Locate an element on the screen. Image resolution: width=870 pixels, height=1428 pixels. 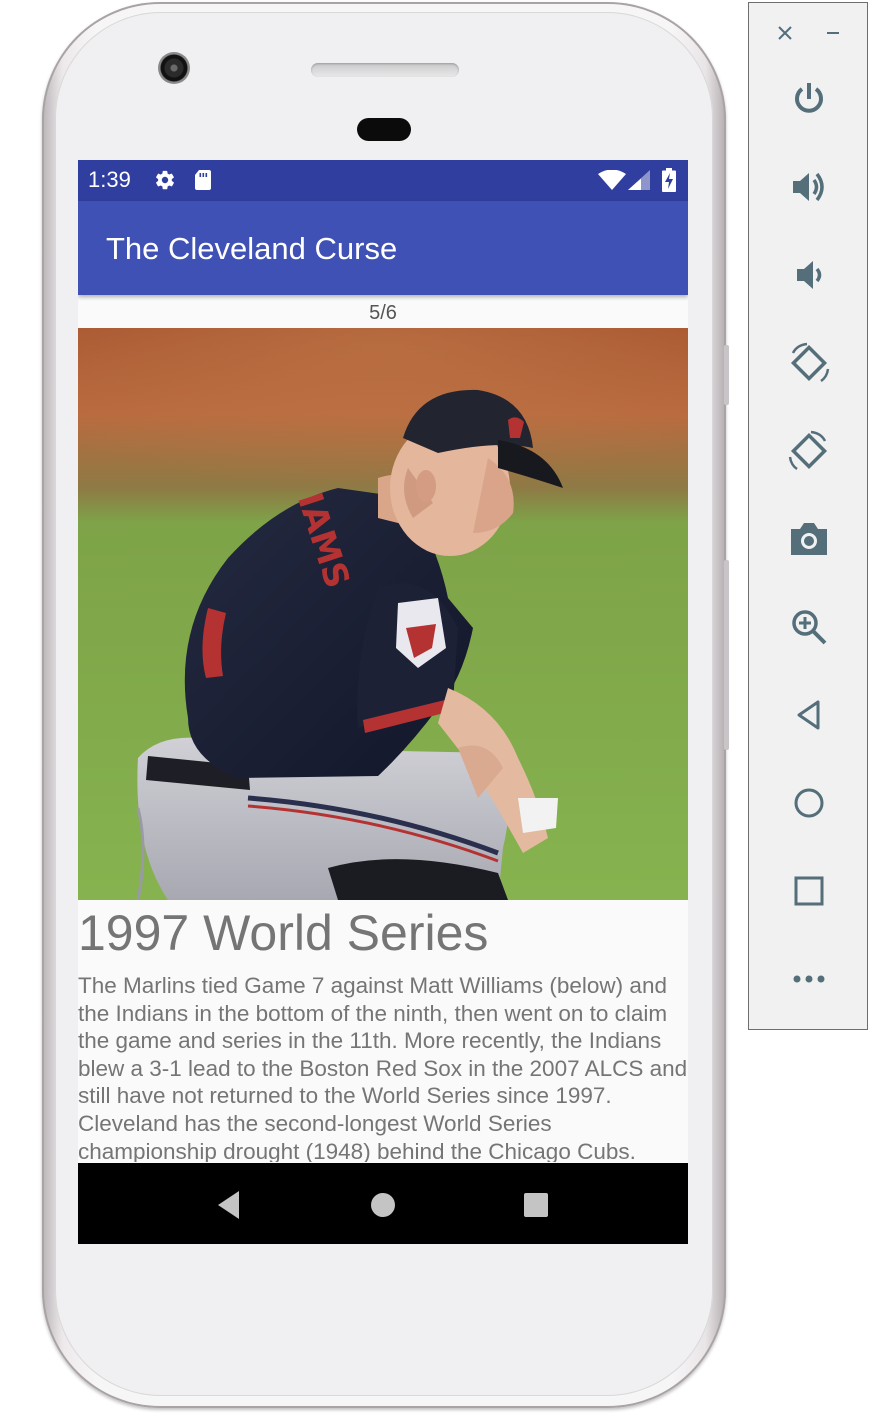
battery-charging-icon is located at coordinates (669, 182).